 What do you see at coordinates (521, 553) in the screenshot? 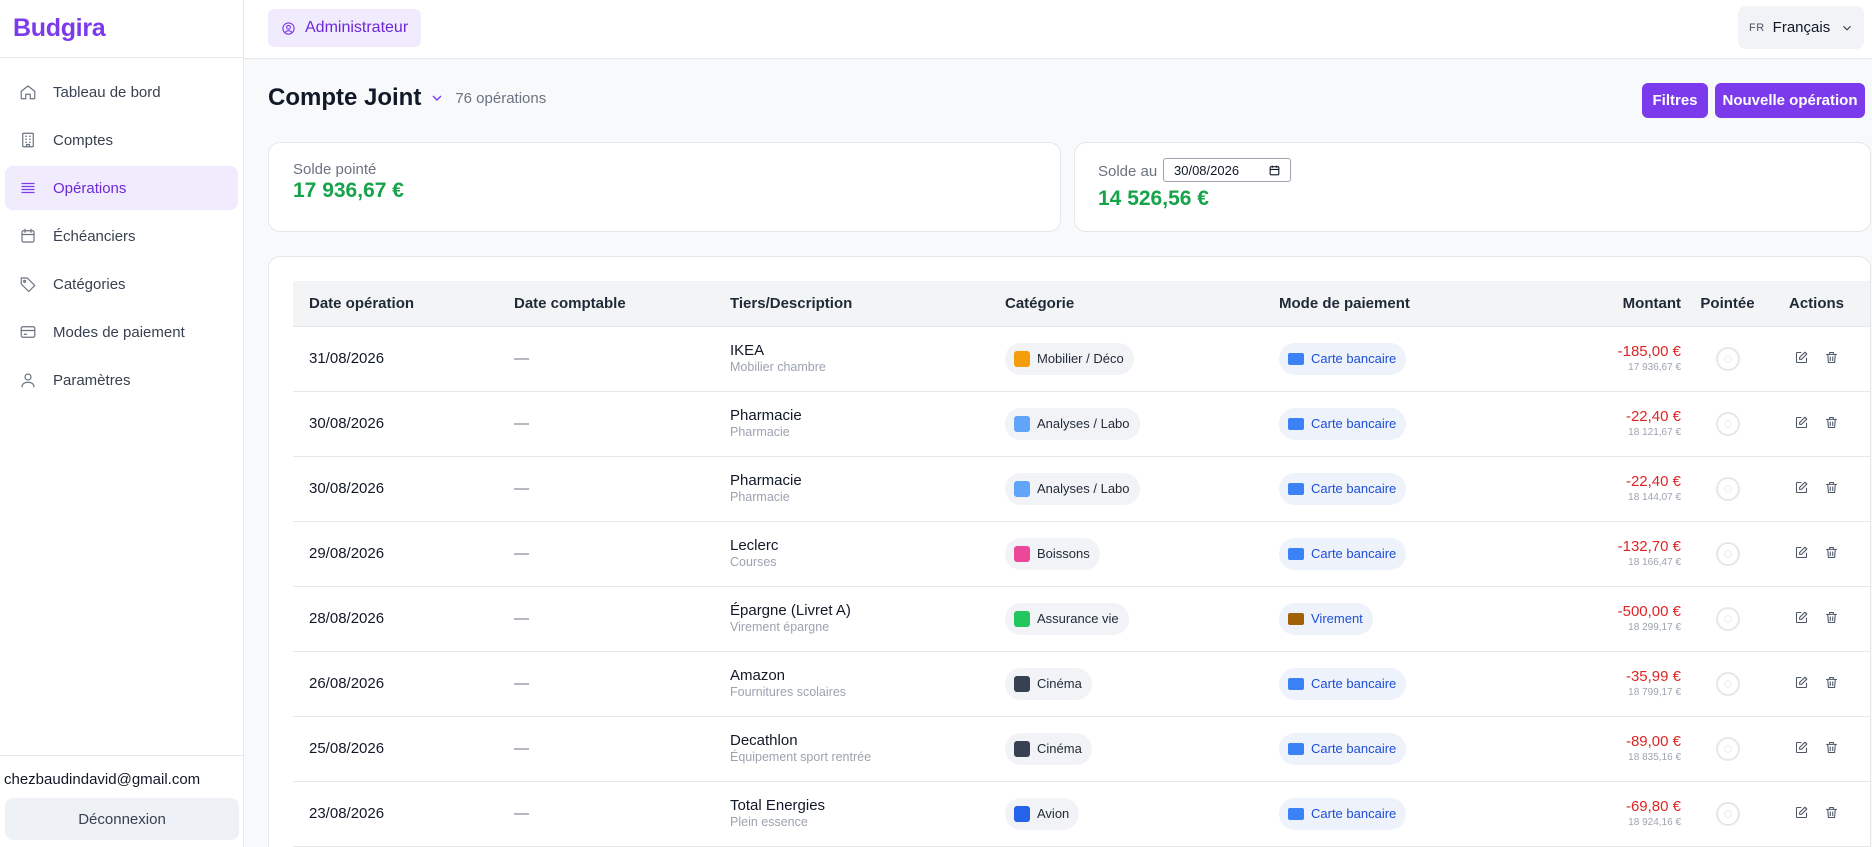
I see `accounting-date: —` at bounding box center [521, 553].